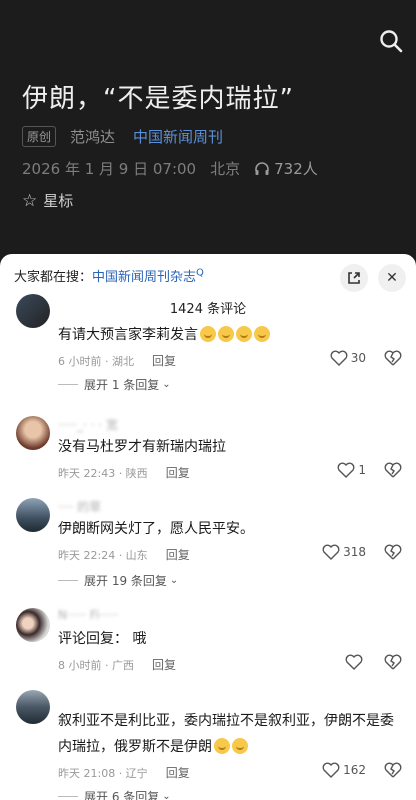 The width and height of the screenshot is (416, 800). I want to click on star-icon: ☆, so click(30, 200).